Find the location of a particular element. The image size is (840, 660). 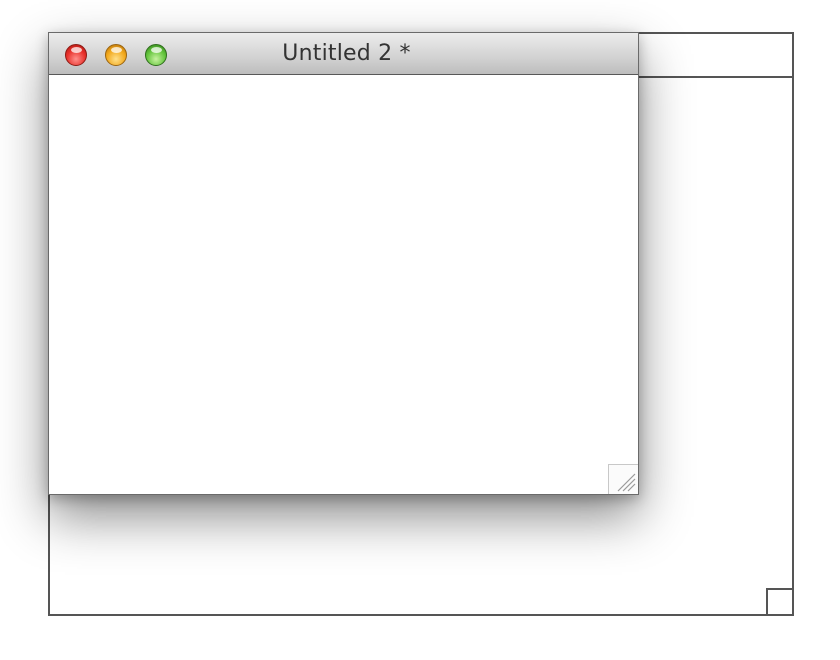

resize-grip-lines is located at coordinates (626, 482).